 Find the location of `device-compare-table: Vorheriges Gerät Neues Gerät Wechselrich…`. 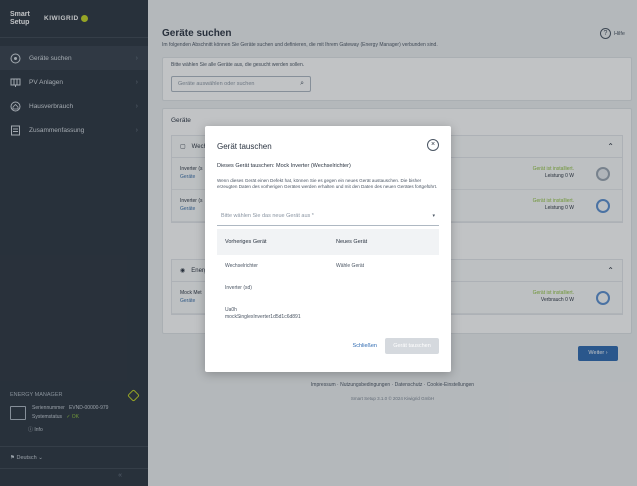

device-compare-table: Vorheriges Gerät Neues Gerät Wechselrich… is located at coordinates (328, 279).